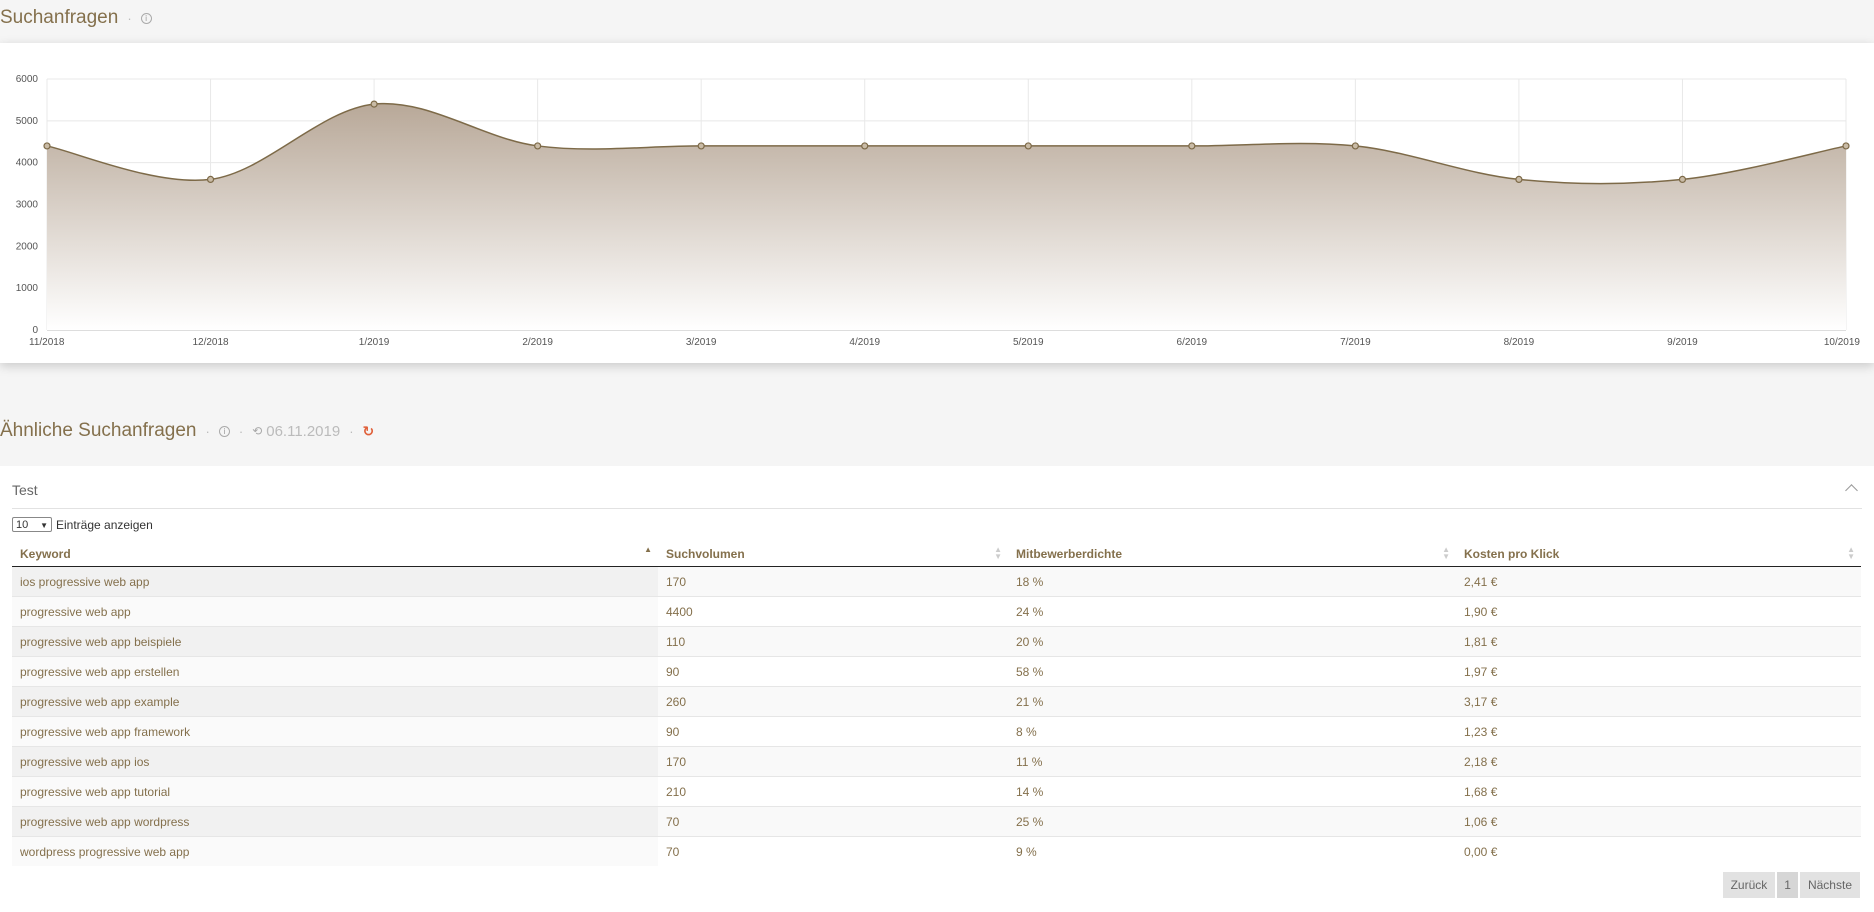  What do you see at coordinates (35, 330) in the screenshot?
I see `y-tick-label: 0` at bounding box center [35, 330].